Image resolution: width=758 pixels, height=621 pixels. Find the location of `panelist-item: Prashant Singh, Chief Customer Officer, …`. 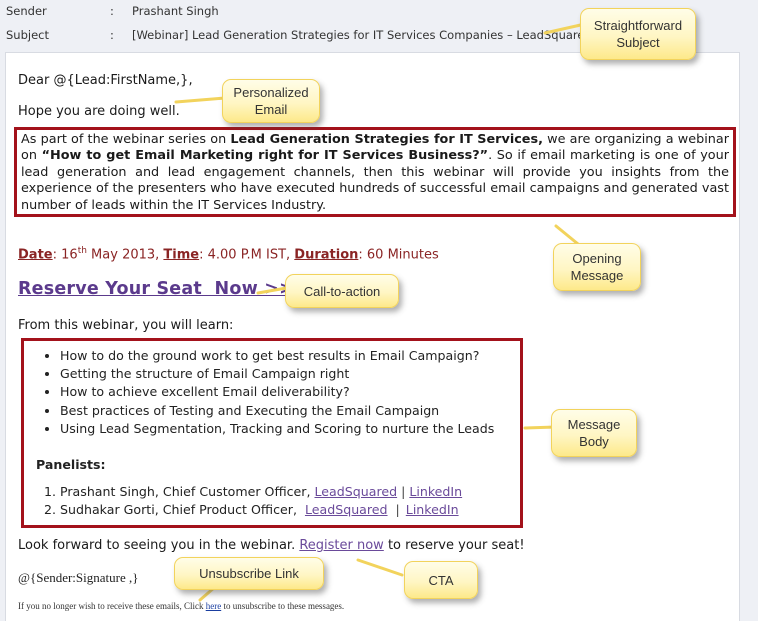

panelist-item: Prashant Singh, Chief Customer Officer, … is located at coordinates (261, 492).